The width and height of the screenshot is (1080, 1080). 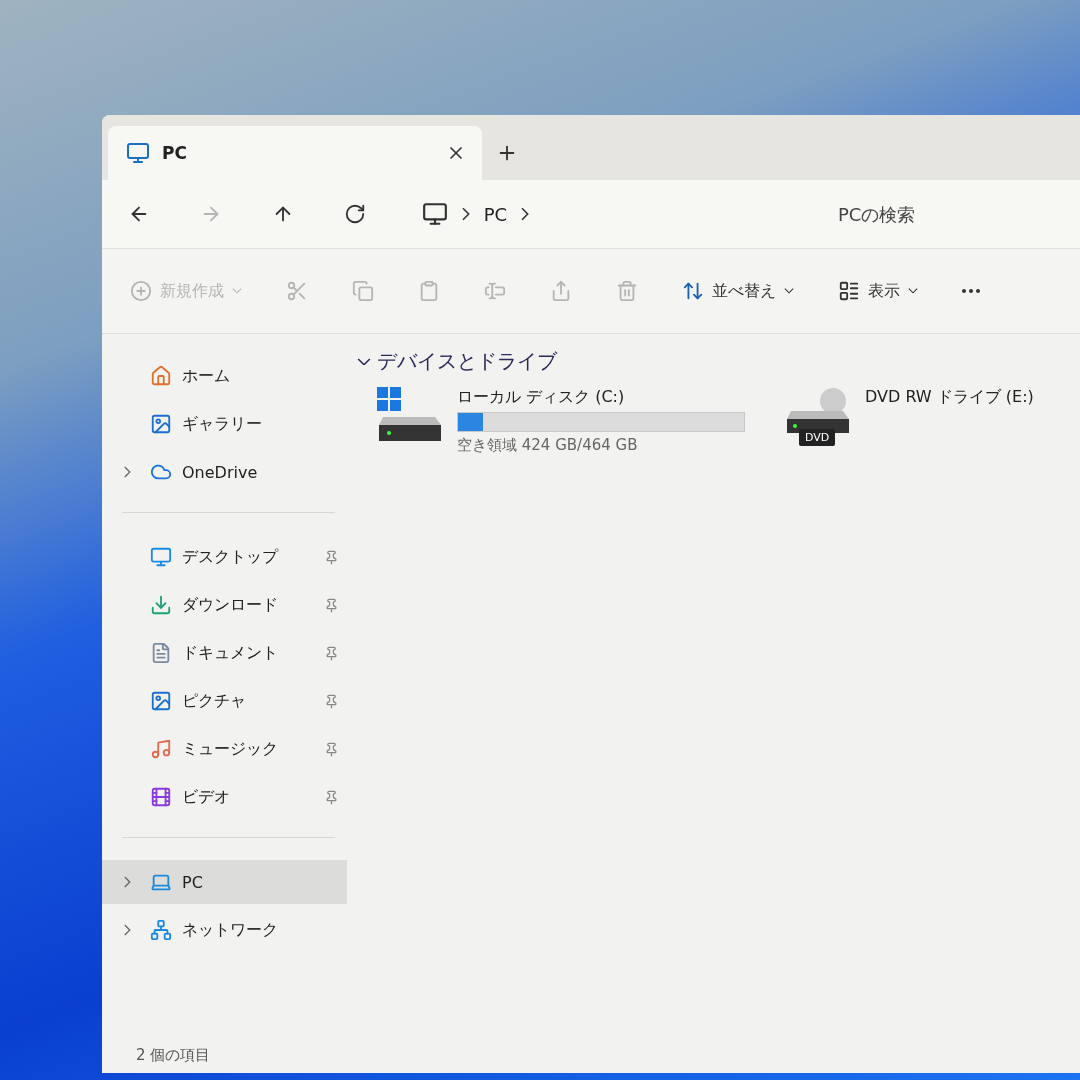 I want to click on sidebar-item: ドキュメント, so click(x=224, y=653).